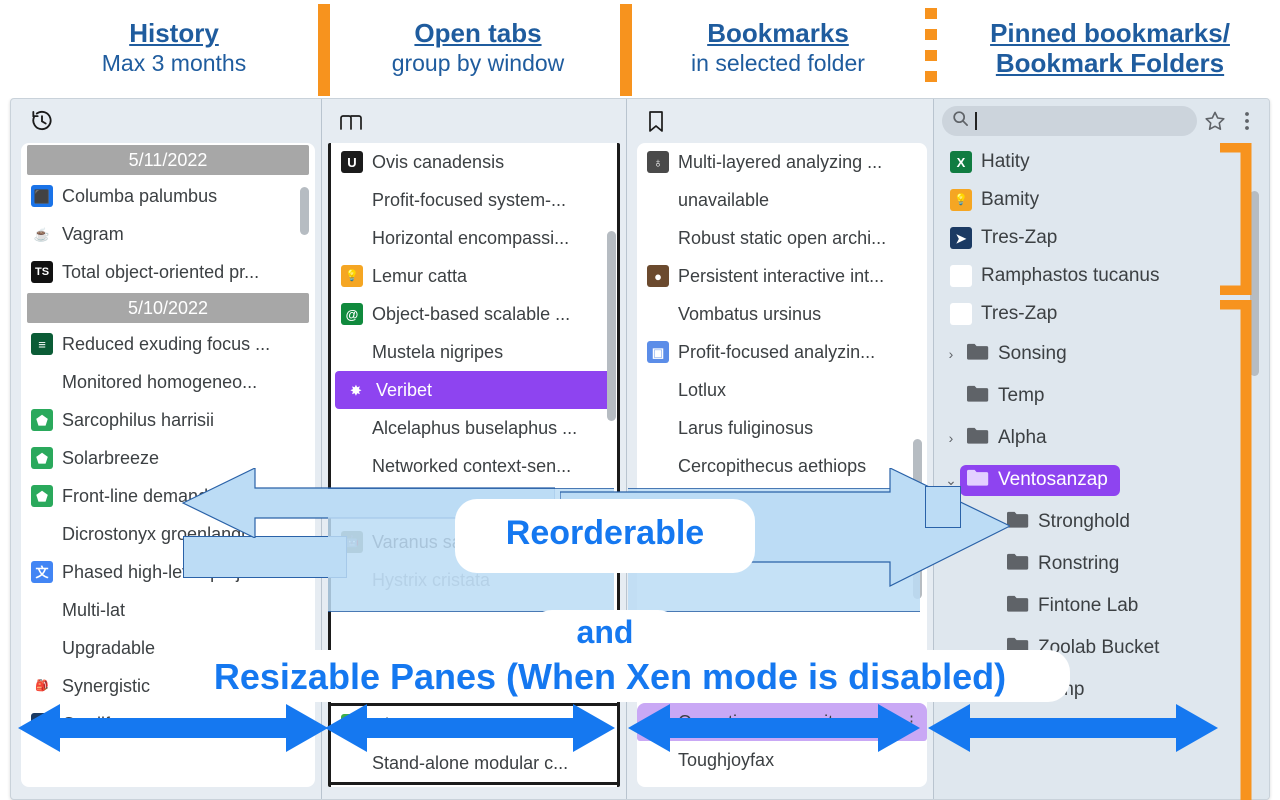 The width and height of the screenshot is (1280, 800). I want to click on list-item: ⬟ Sarcophilus harrisii, so click(168, 420).